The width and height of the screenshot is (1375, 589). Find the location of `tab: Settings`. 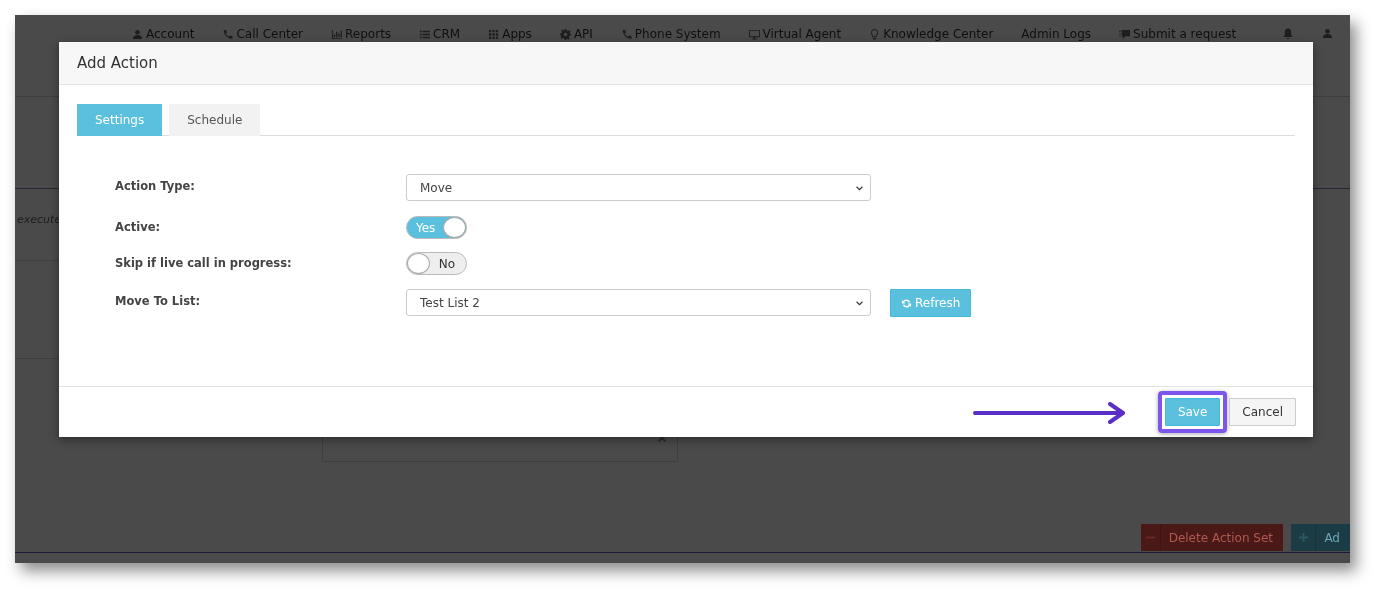

tab: Settings is located at coordinates (120, 120).